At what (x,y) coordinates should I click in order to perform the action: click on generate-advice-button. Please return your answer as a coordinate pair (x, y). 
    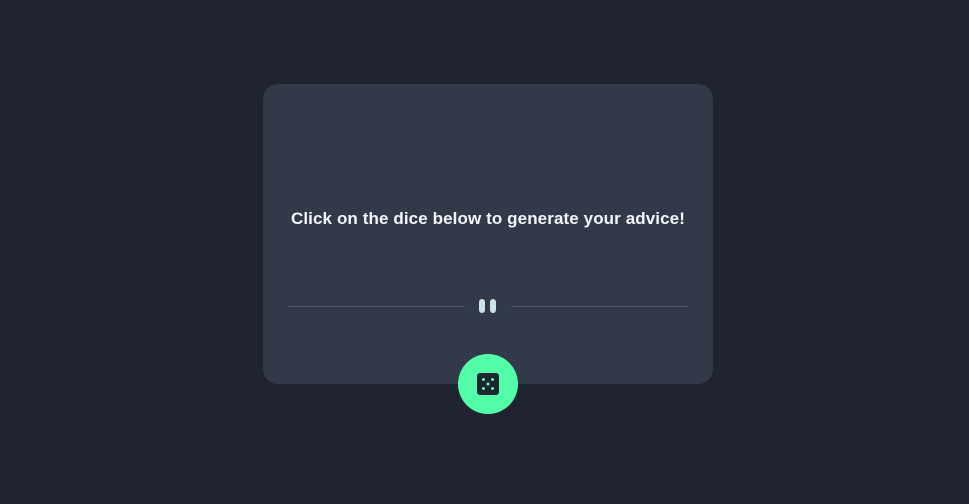
    Looking at the image, I should click on (488, 384).